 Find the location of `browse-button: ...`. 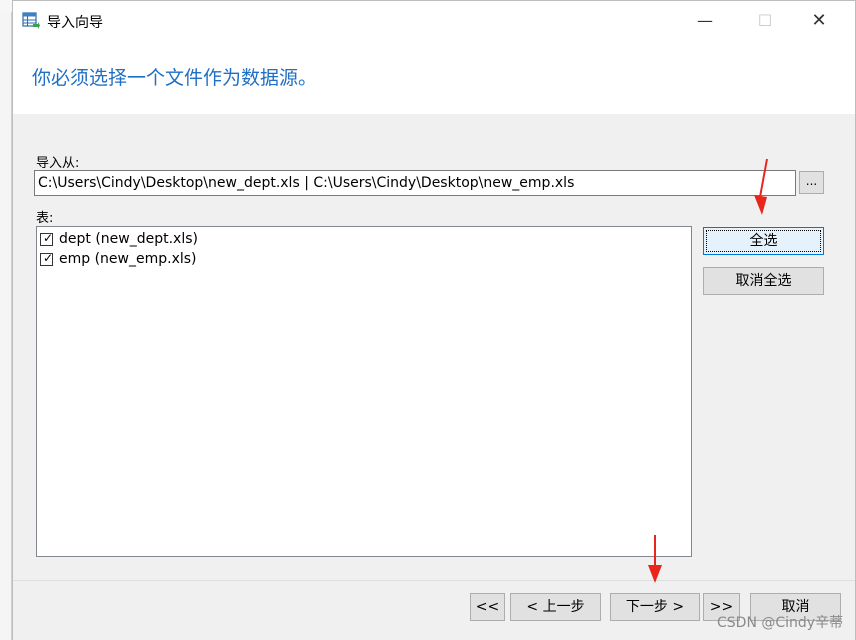

browse-button: ... is located at coordinates (811, 182).